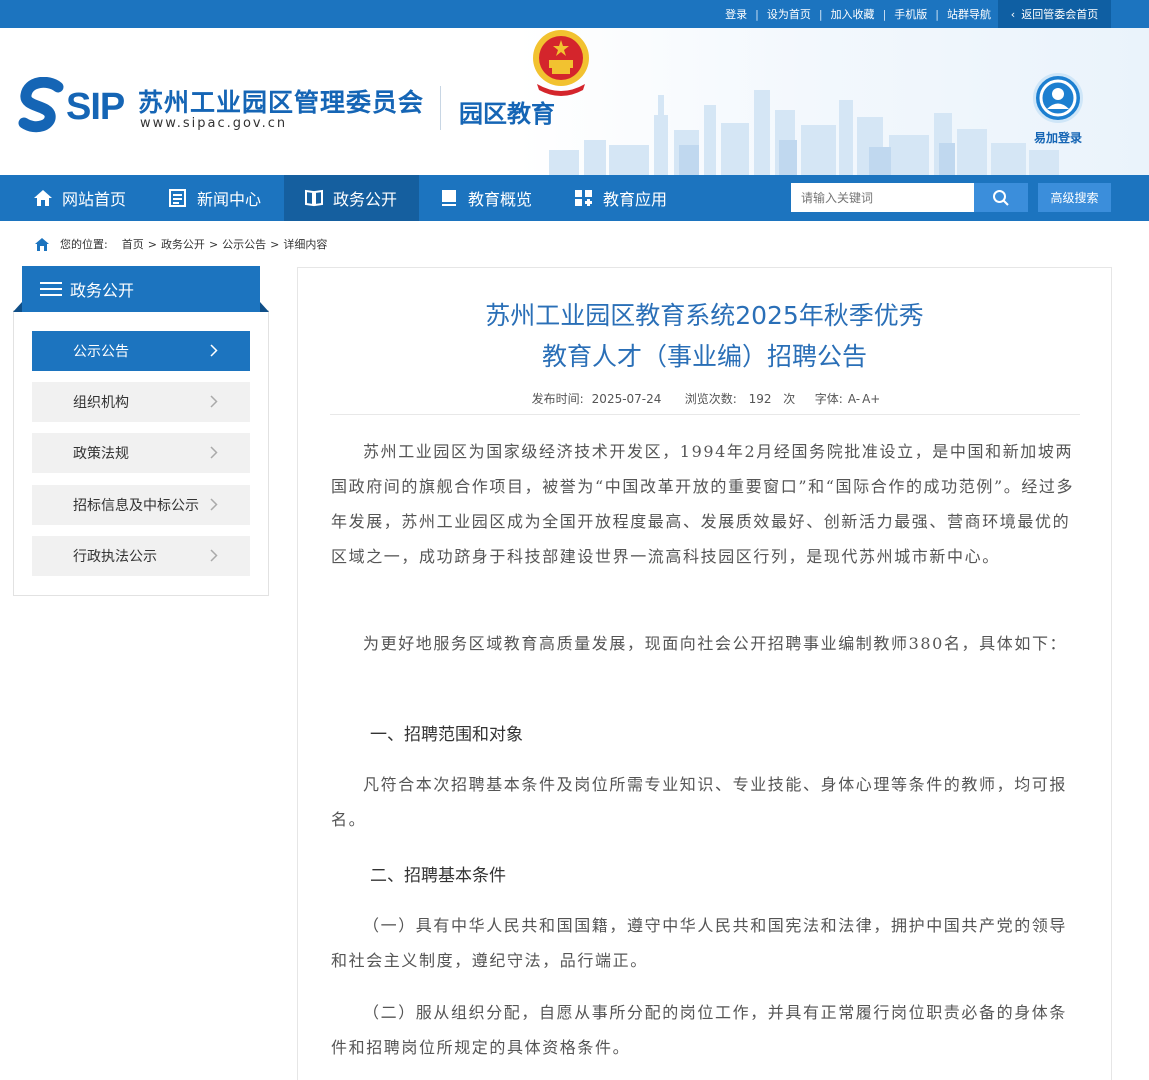 The width and height of the screenshot is (1149, 1080). What do you see at coordinates (264, 307) in the screenshot?
I see `sidebar-header-fold-right` at bounding box center [264, 307].